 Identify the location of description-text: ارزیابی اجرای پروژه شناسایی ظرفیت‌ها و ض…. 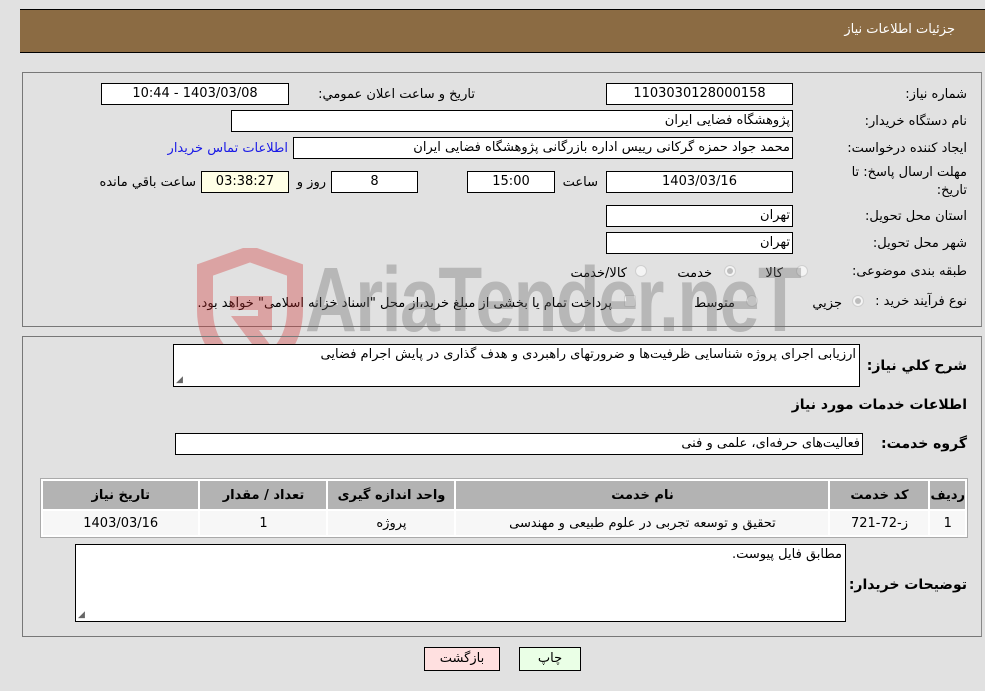
(588, 354).